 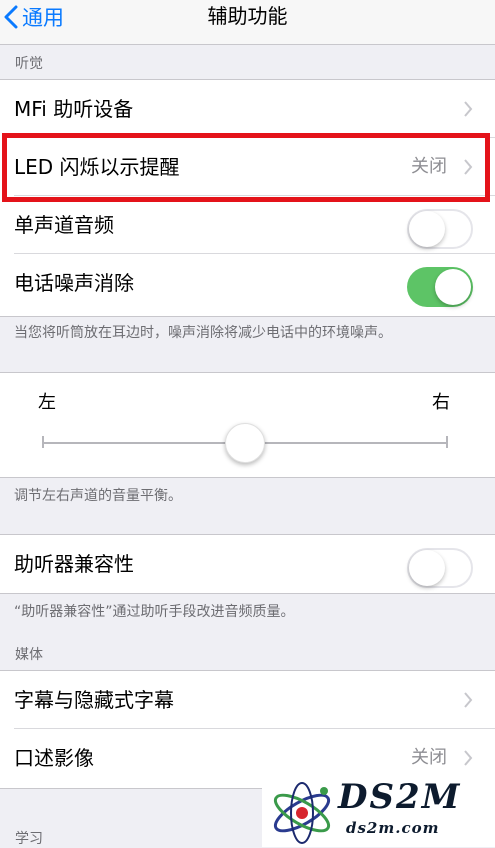 What do you see at coordinates (246, 167) in the screenshot?
I see `highlight-box` at bounding box center [246, 167].